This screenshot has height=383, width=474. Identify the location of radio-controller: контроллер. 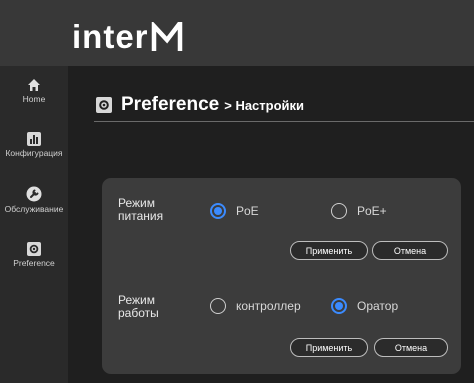
(255, 306).